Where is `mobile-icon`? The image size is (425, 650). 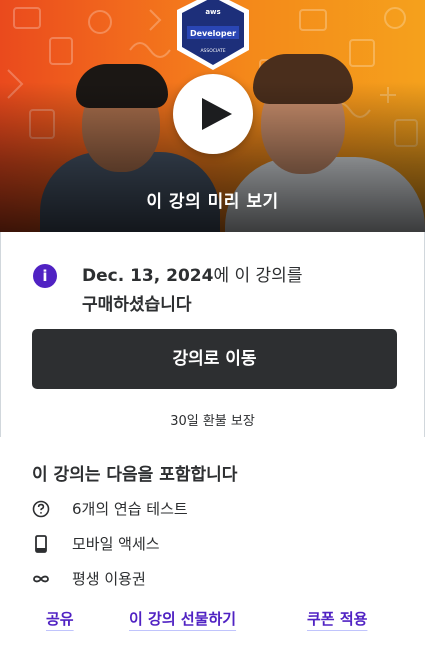
mobile-icon is located at coordinates (41, 544).